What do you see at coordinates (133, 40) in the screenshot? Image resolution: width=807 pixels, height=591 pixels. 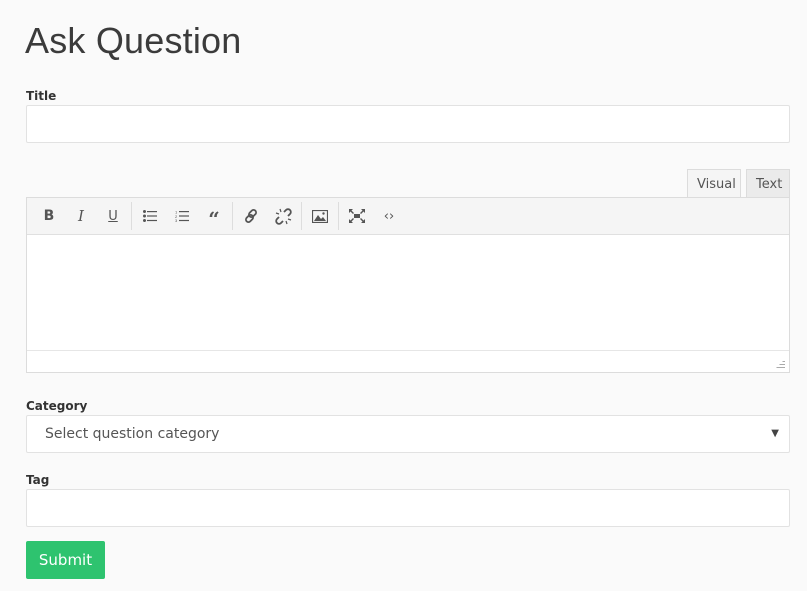 I see `page-title: Ask Question` at bounding box center [133, 40].